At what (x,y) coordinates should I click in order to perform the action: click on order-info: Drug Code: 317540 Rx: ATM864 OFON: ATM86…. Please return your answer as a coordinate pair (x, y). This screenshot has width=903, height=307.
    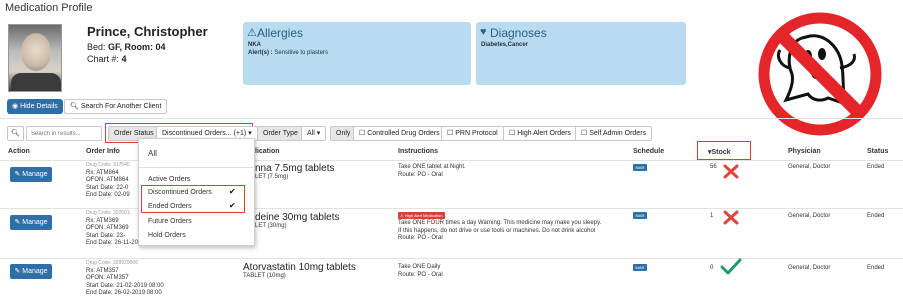
    Looking at the image, I should click on (108, 180).